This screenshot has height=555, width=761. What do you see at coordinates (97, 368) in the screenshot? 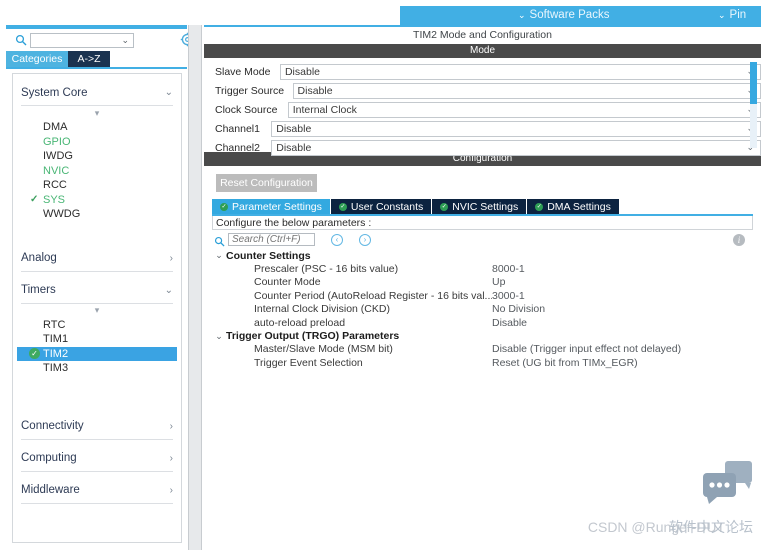
I see `sidebar-item-tim3: TIM3` at bounding box center [97, 368].